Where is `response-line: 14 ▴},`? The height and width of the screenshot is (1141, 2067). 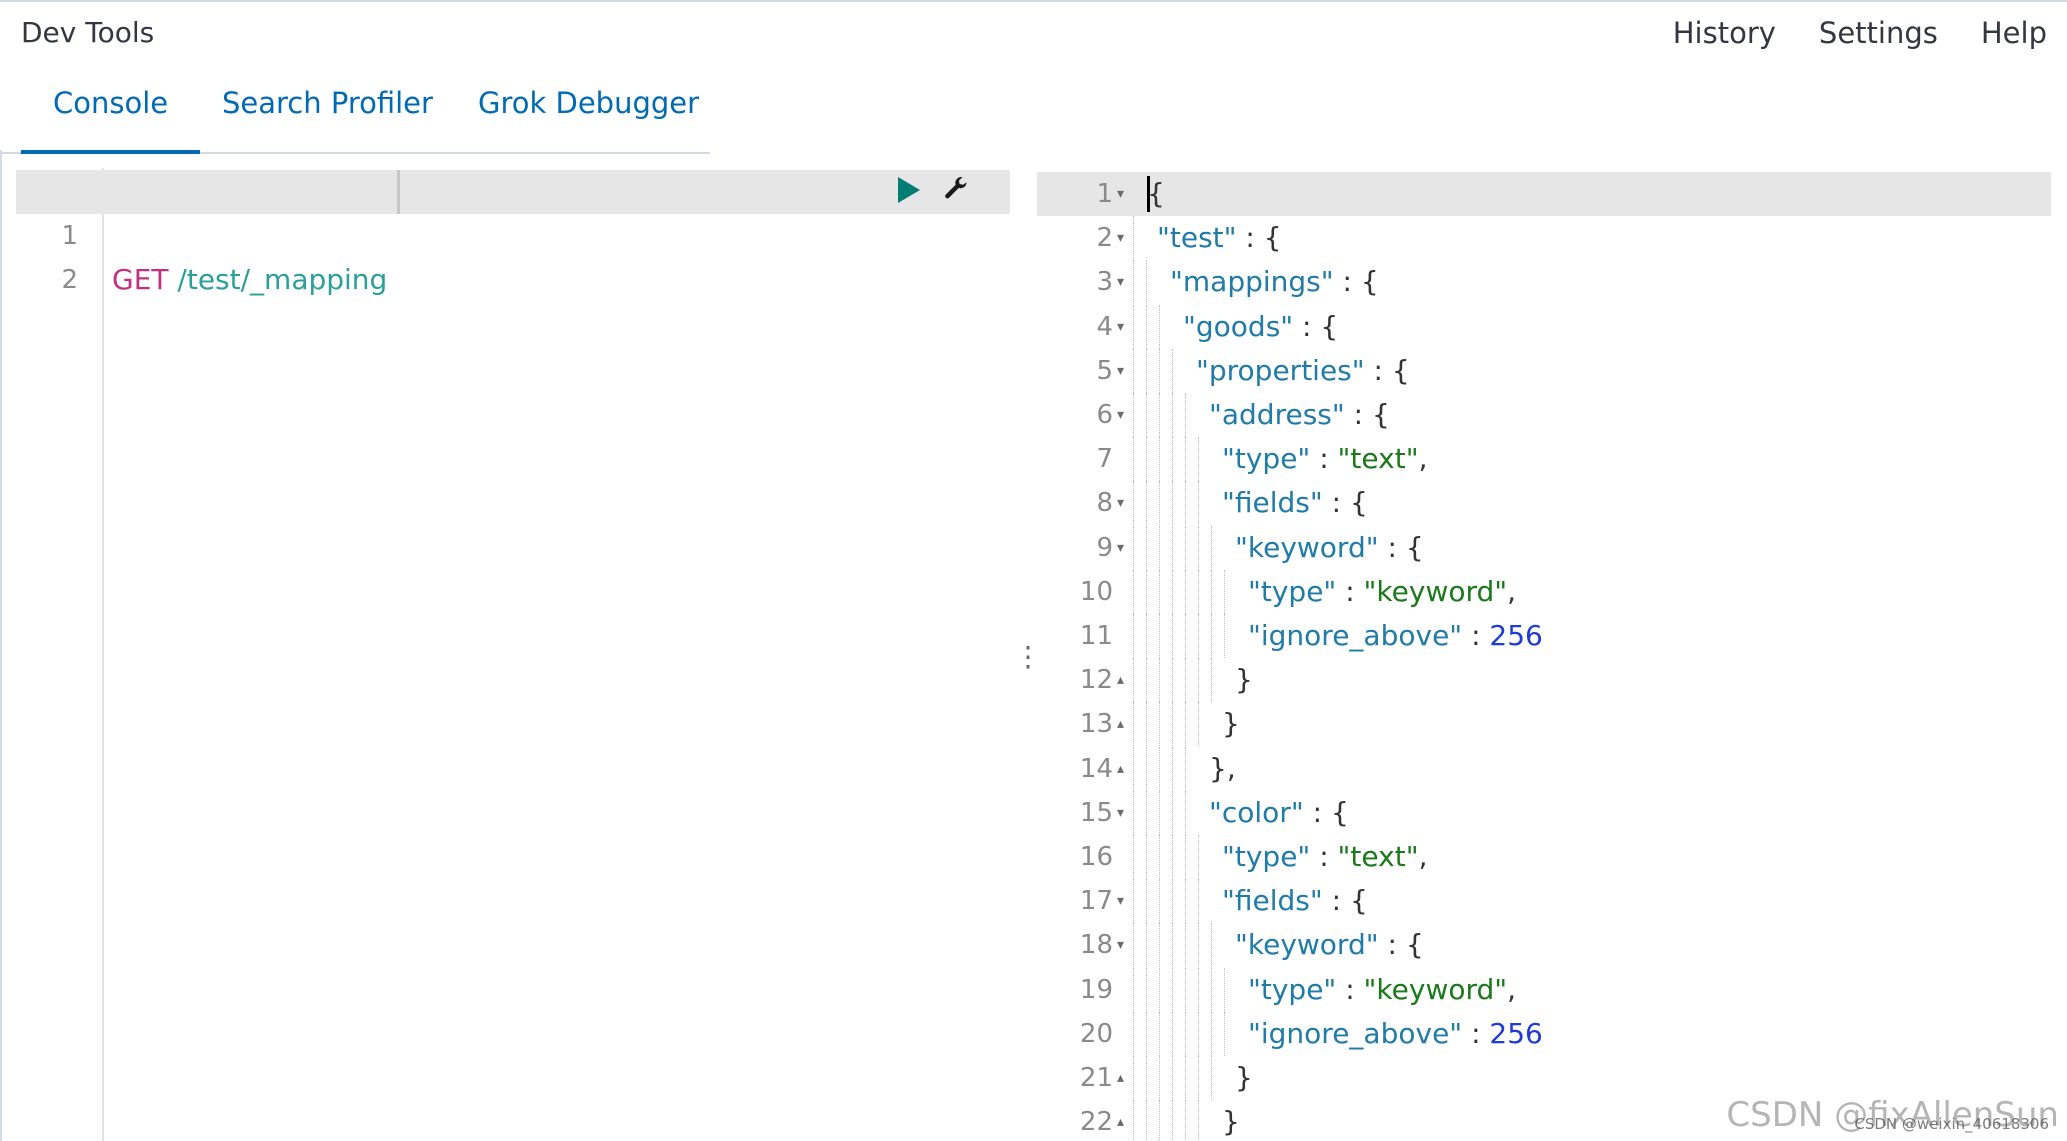
response-line: 14 ▴}, is located at coordinates (1544, 768).